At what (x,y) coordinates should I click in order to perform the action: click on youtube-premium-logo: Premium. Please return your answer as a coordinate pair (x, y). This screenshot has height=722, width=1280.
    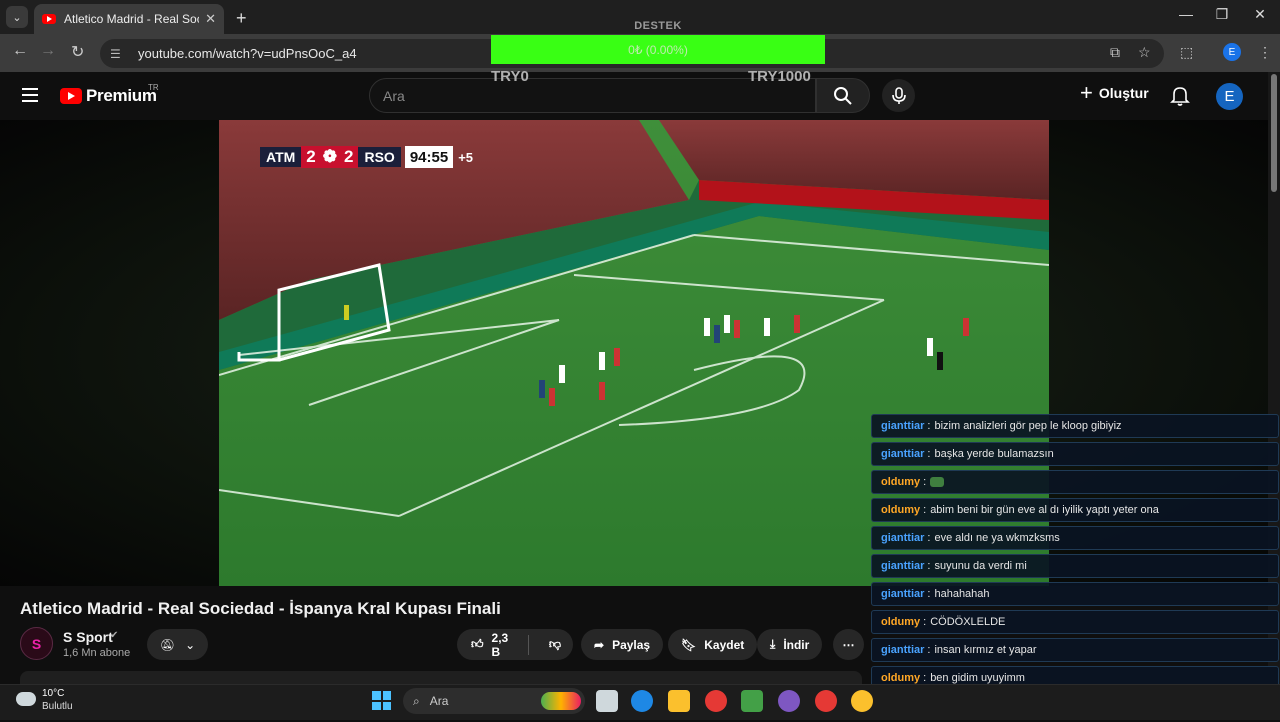
    Looking at the image, I should click on (108, 96).